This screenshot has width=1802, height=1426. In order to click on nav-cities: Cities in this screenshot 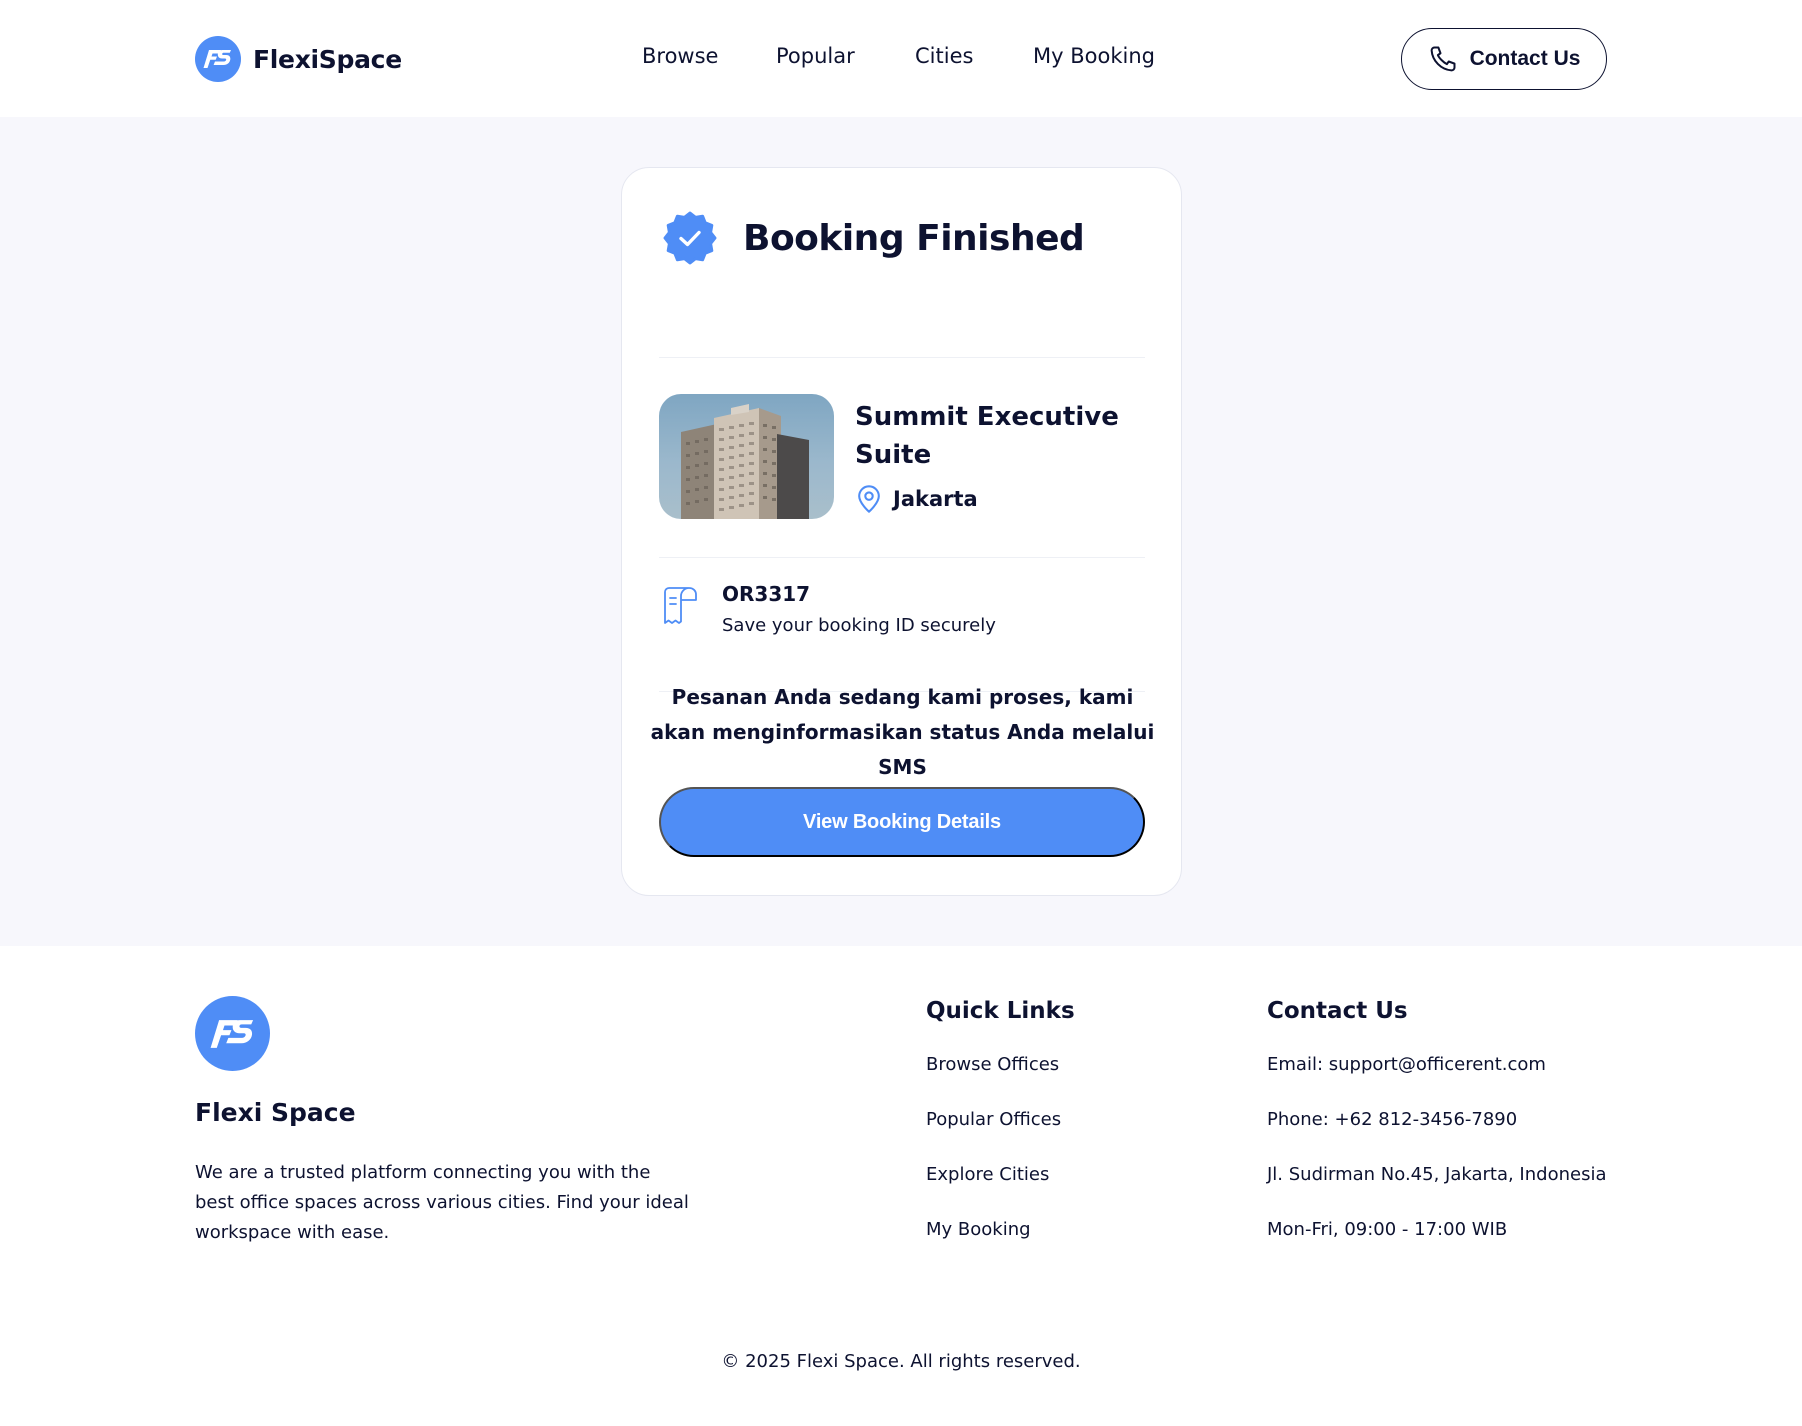, I will do `click(944, 56)`.